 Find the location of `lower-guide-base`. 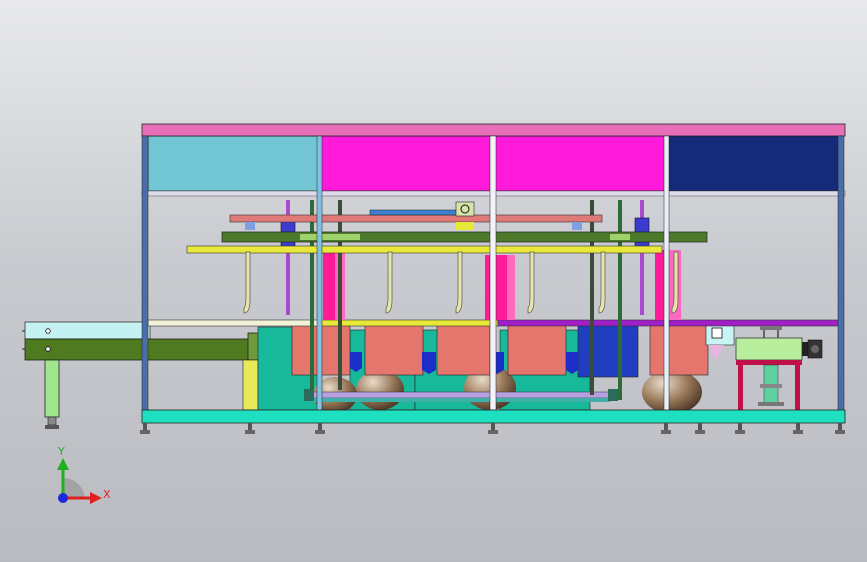

lower-guide-base is located at coordinates (460, 400).